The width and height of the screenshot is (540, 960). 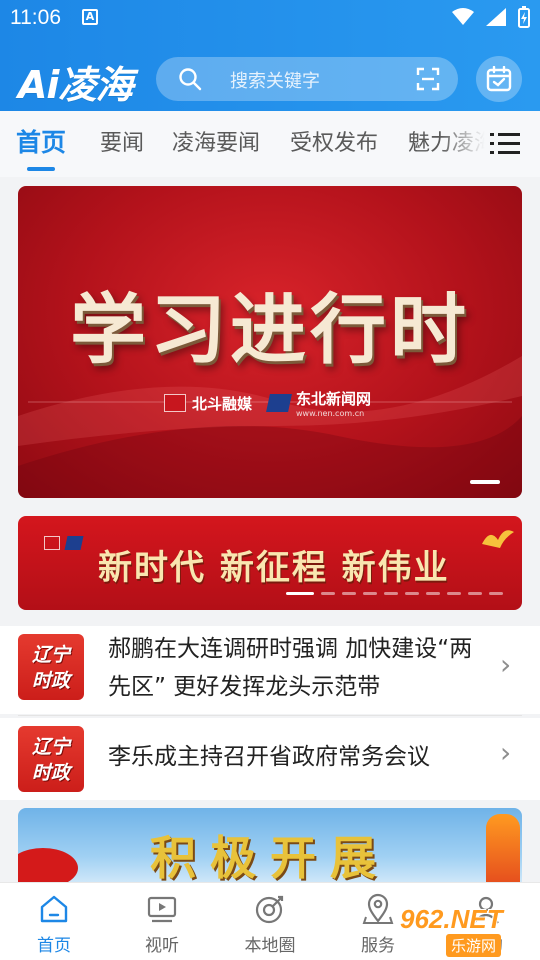 I want to click on feature-banner: 积极开展, so click(x=270, y=848).